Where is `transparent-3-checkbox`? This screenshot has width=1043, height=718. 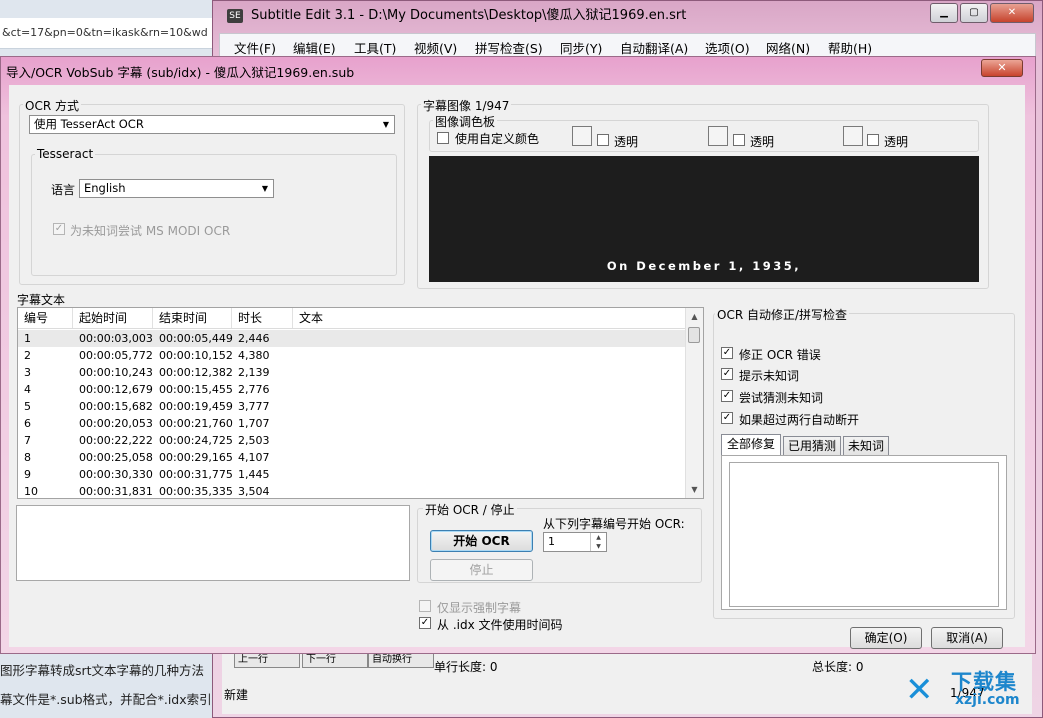
transparent-3-checkbox is located at coordinates (873, 140).